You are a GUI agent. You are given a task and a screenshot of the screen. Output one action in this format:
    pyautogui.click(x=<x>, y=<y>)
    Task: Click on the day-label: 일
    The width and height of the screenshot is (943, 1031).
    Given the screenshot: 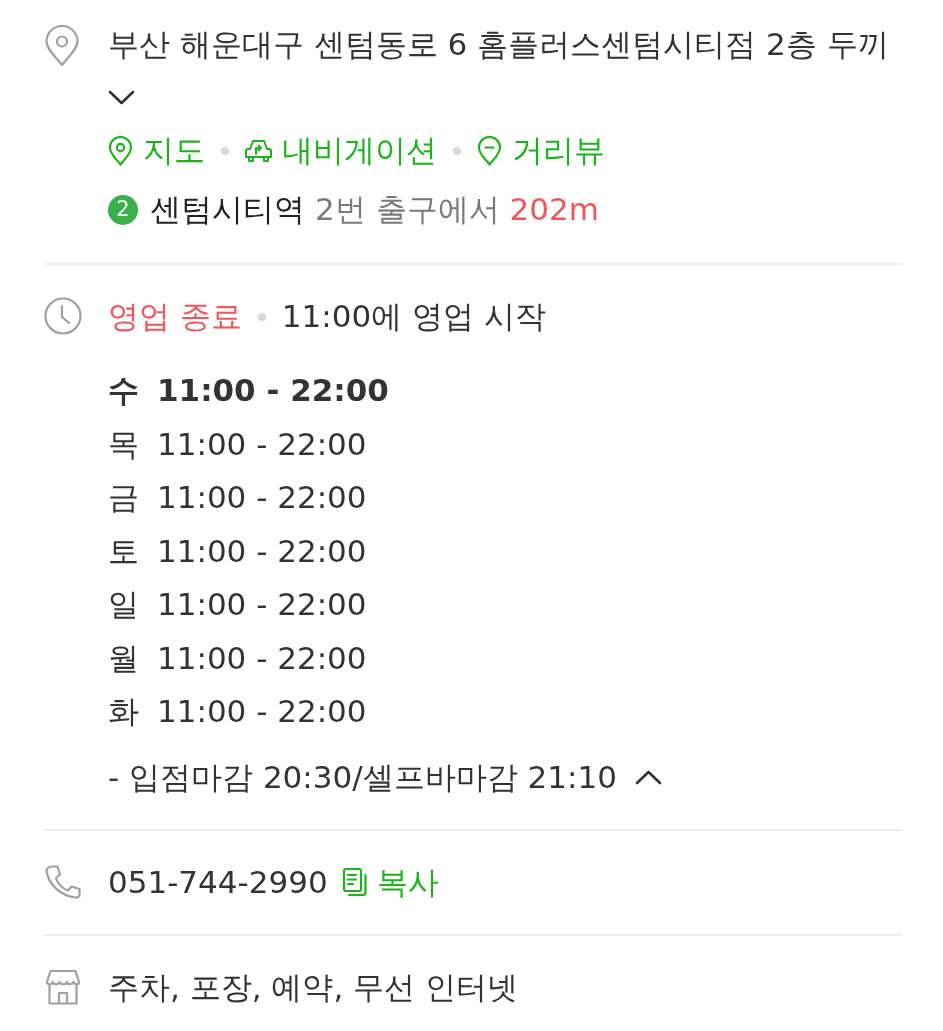 What is the action you would take?
    pyautogui.click(x=123, y=604)
    